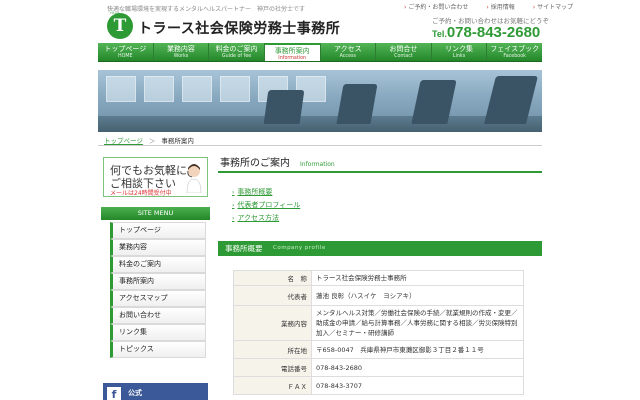 The width and height of the screenshot is (640, 400). I want to click on nav-item-facebook: フェイスブック Facebook, so click(514, 52).